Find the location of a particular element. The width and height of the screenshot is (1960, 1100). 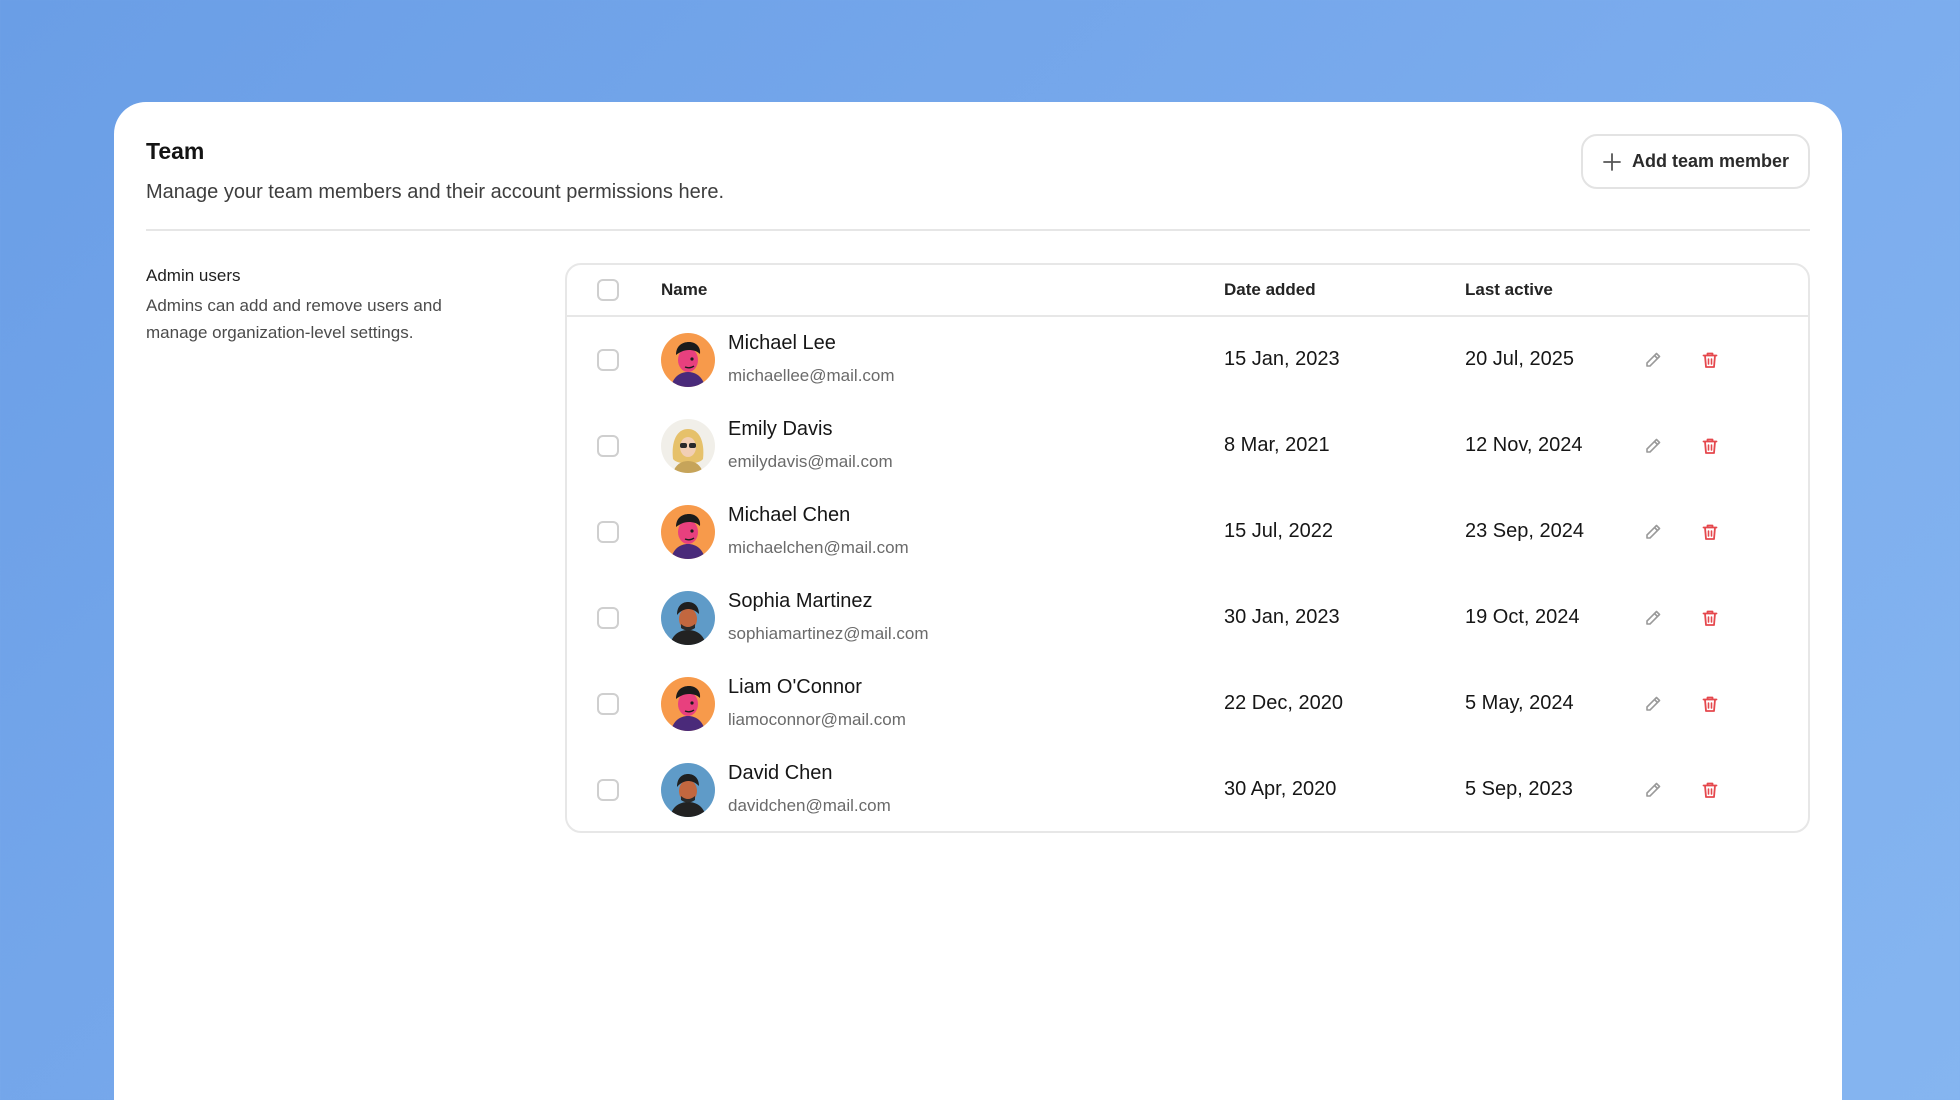

date-added: 8 Mar, 2021 is located at coordinates (1277, 445).